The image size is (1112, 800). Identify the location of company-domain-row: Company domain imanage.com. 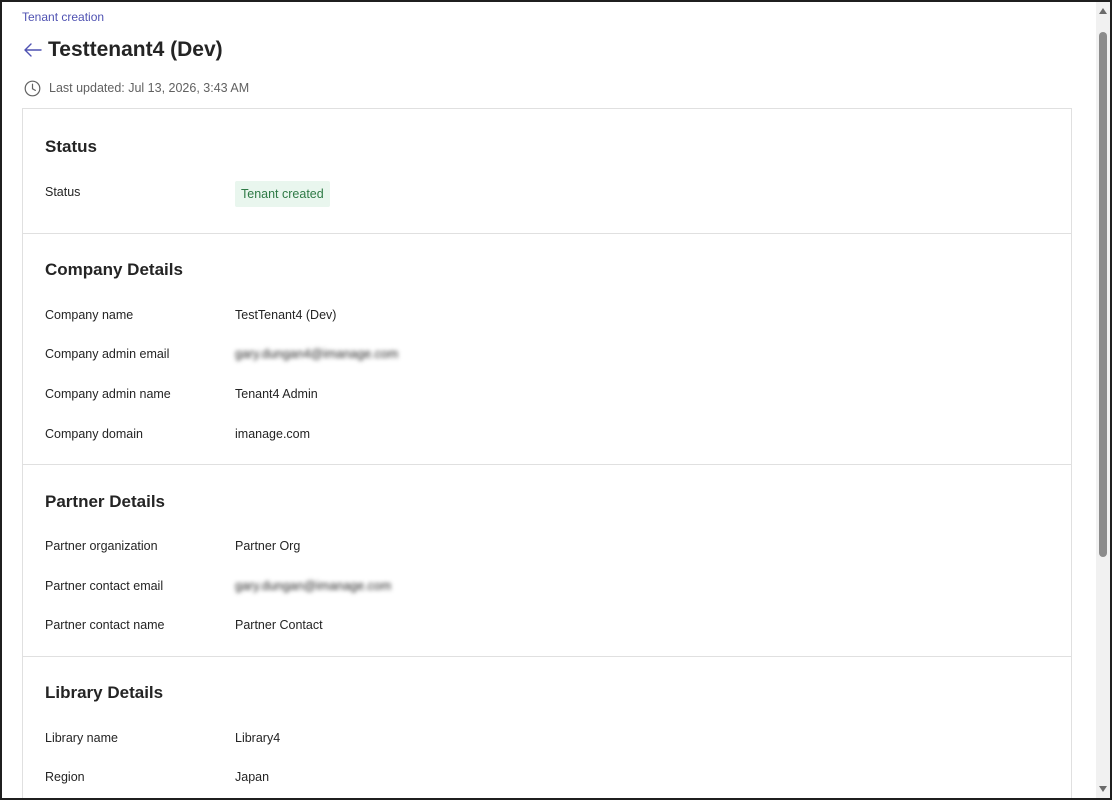
(177, 434).